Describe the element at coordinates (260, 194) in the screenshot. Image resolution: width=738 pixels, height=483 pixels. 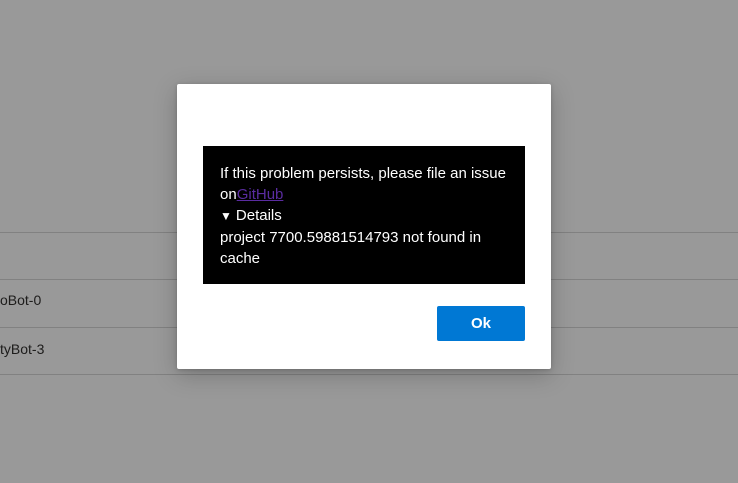
I see `github-link: GitHub` at that location.